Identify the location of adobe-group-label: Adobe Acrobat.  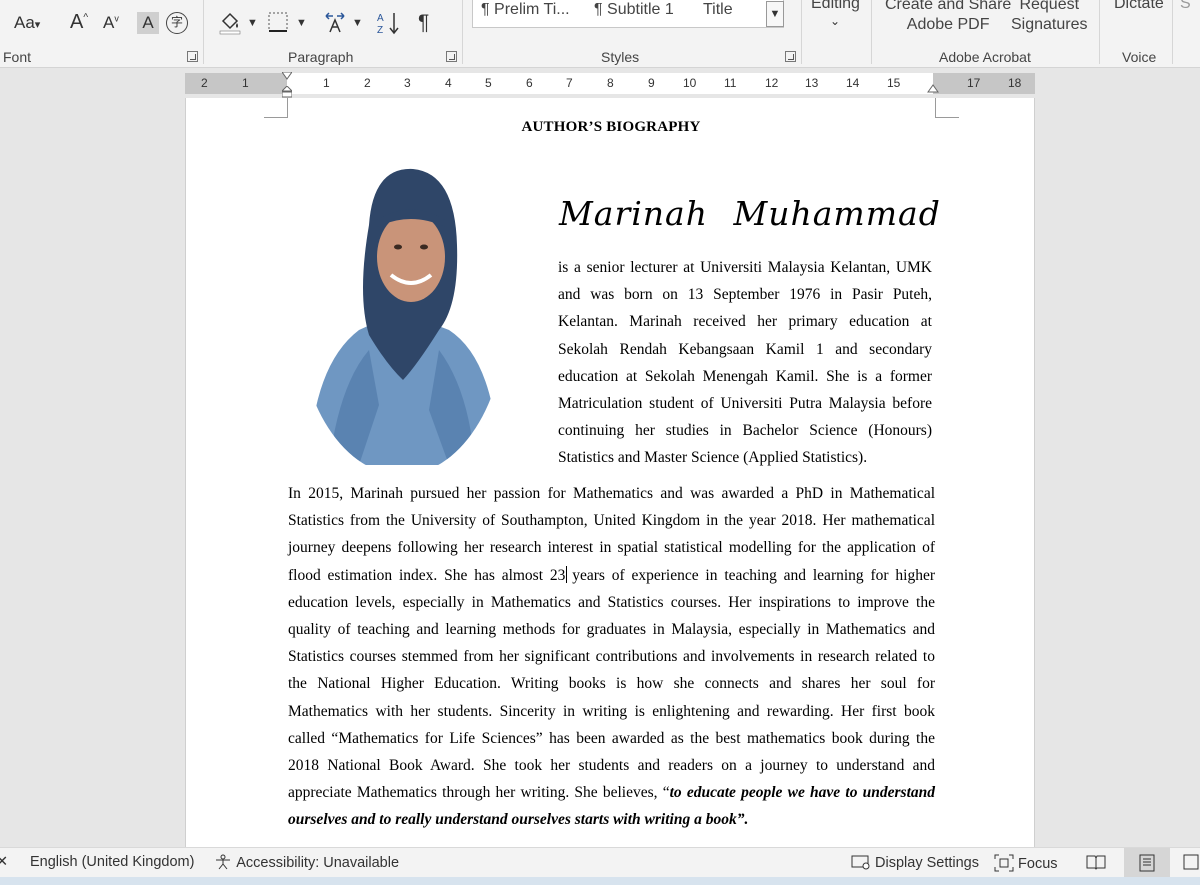
(985, 57).